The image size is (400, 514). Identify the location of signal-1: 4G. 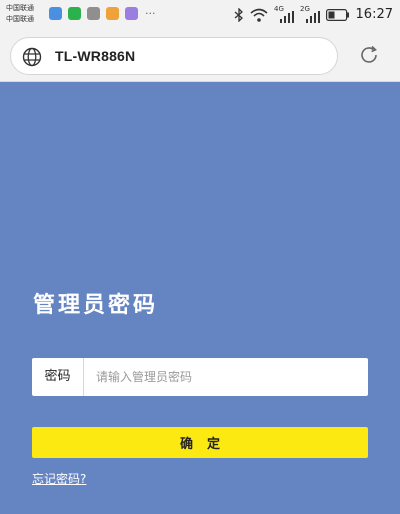
(284, 14).